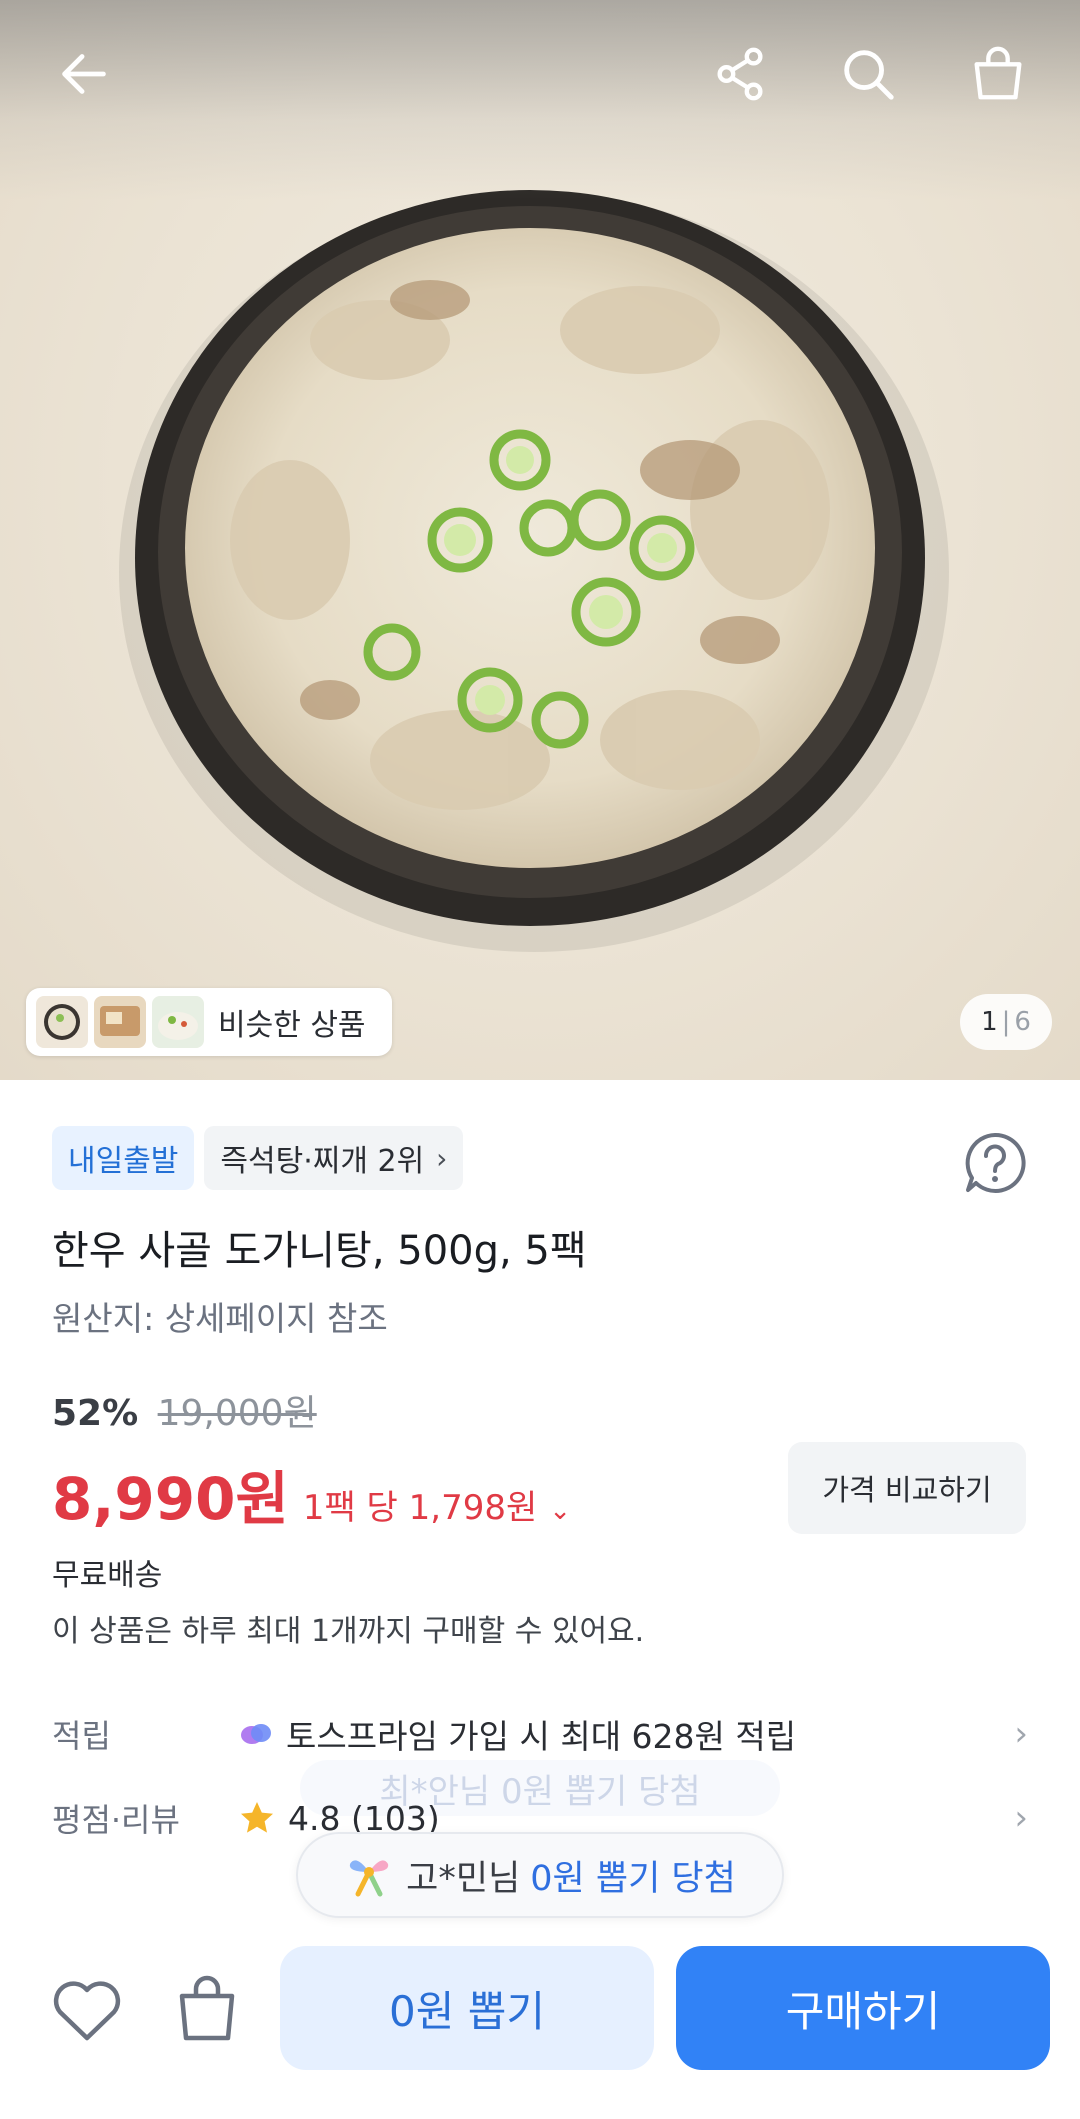  Describe the element at coordinates (540, 100) in the screenshot. I see `header-gradient` at that location.